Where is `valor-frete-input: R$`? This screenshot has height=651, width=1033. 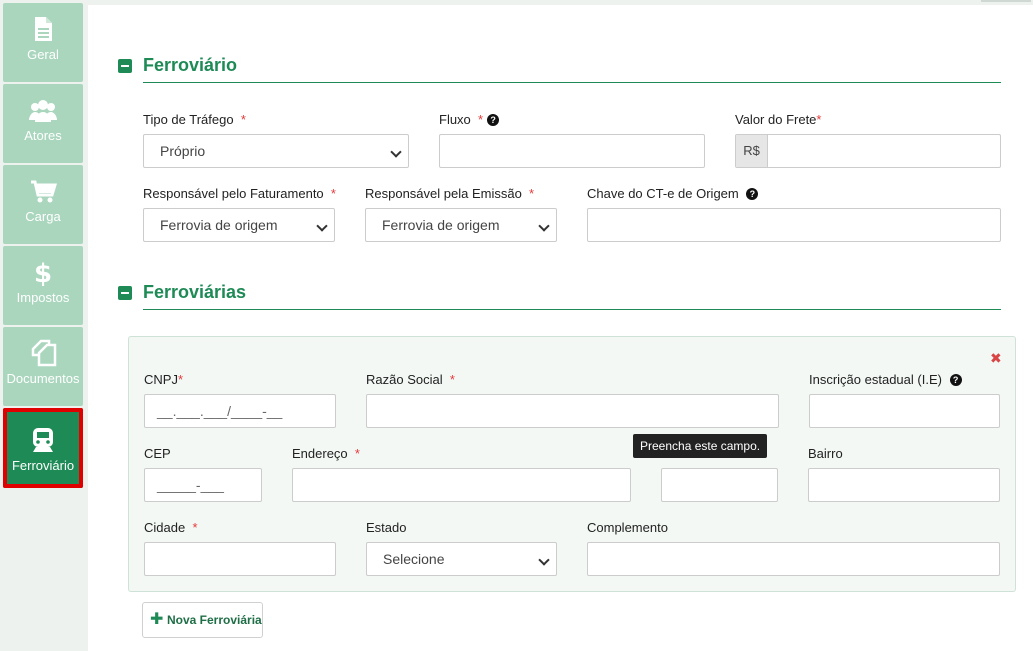 valor-frete-input: R$ is located at coordinates (868, 151).